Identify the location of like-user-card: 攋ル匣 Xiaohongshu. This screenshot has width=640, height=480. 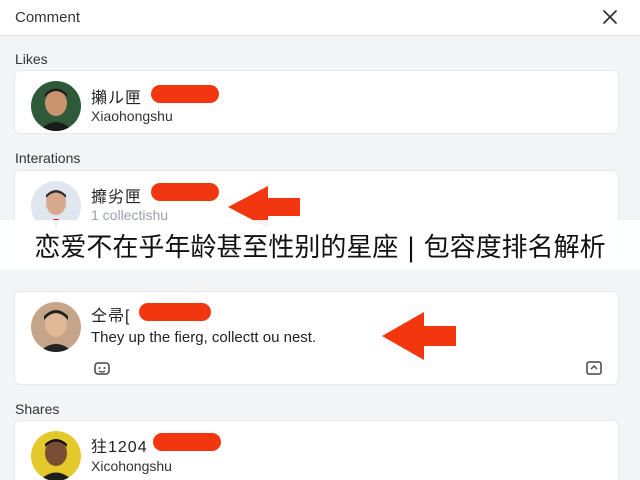
(316, 102).